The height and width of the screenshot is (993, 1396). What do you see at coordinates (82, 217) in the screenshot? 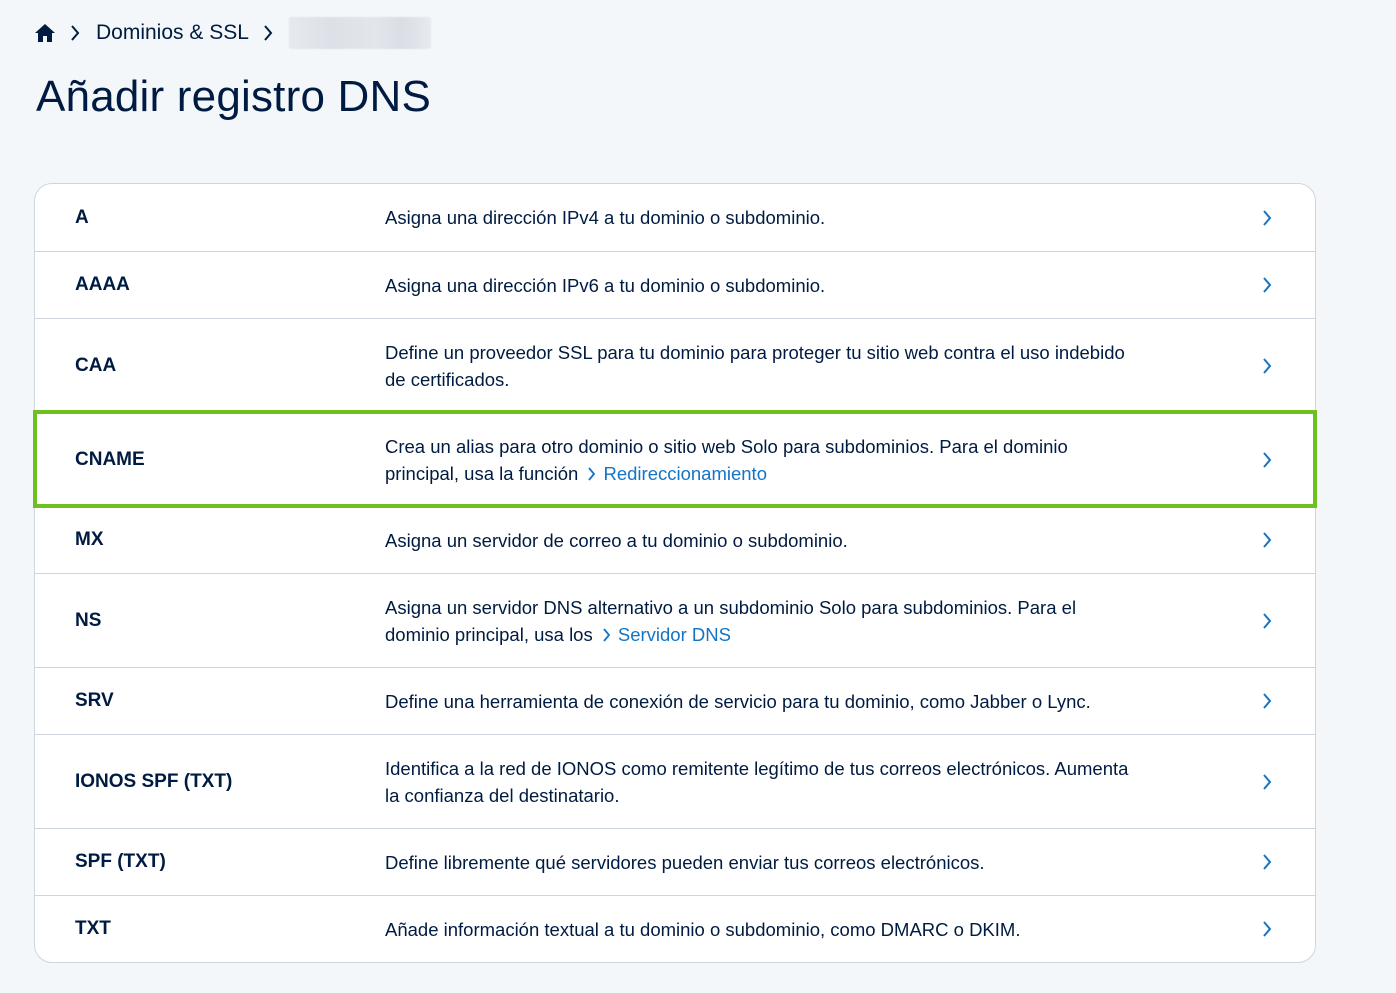
I see `record-type: A` at bounding box center [82, 217].